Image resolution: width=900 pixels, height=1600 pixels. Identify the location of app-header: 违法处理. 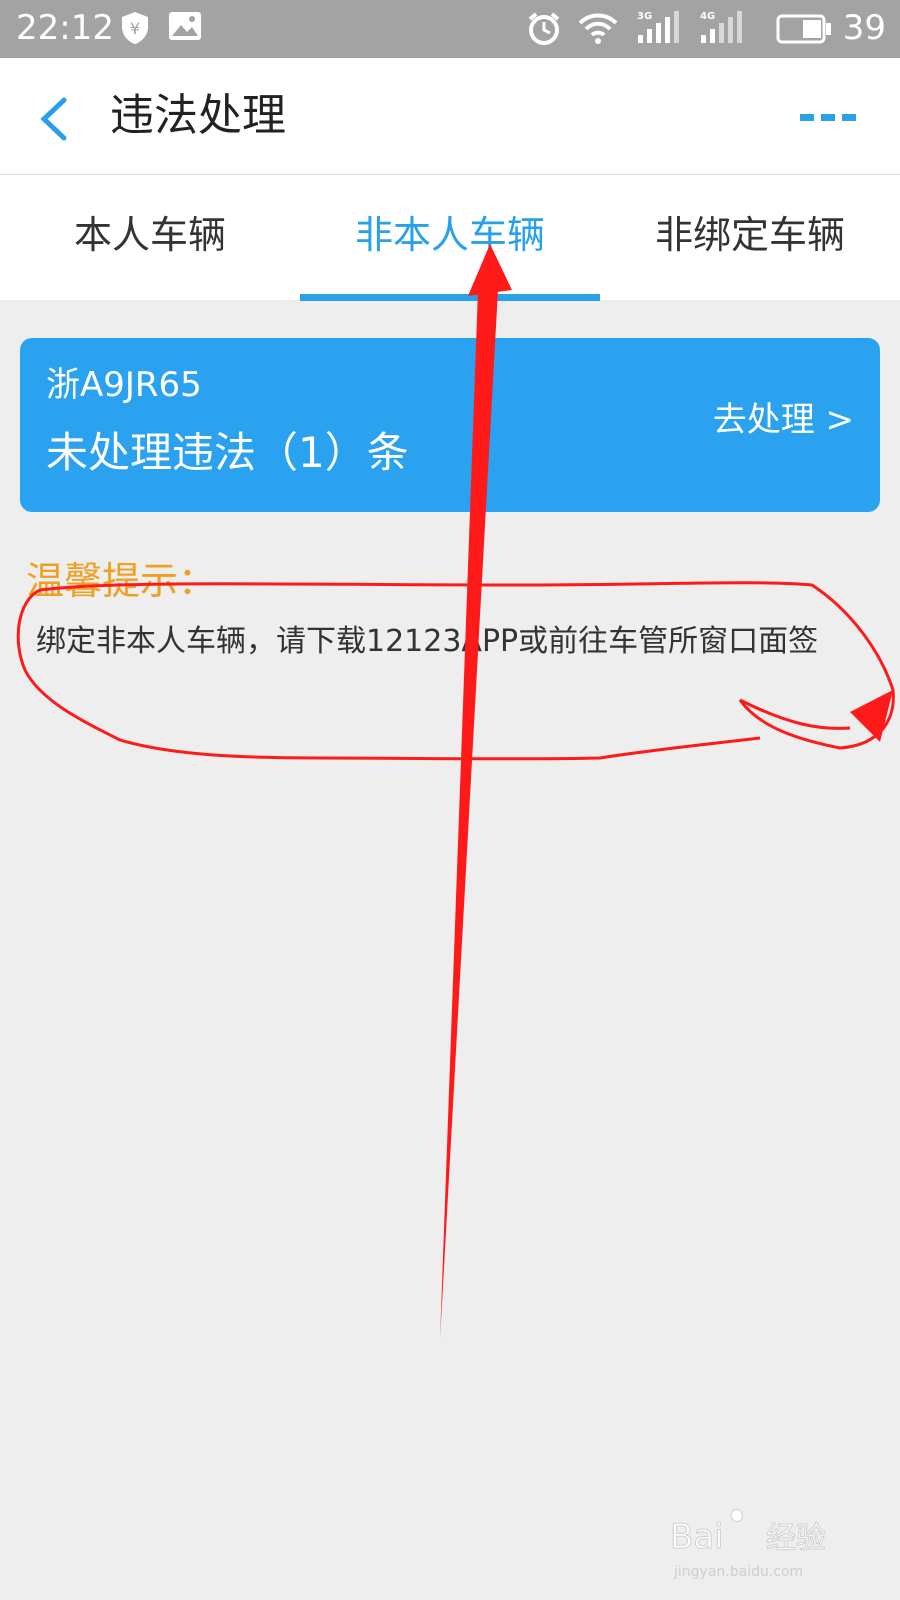
(450, 116).